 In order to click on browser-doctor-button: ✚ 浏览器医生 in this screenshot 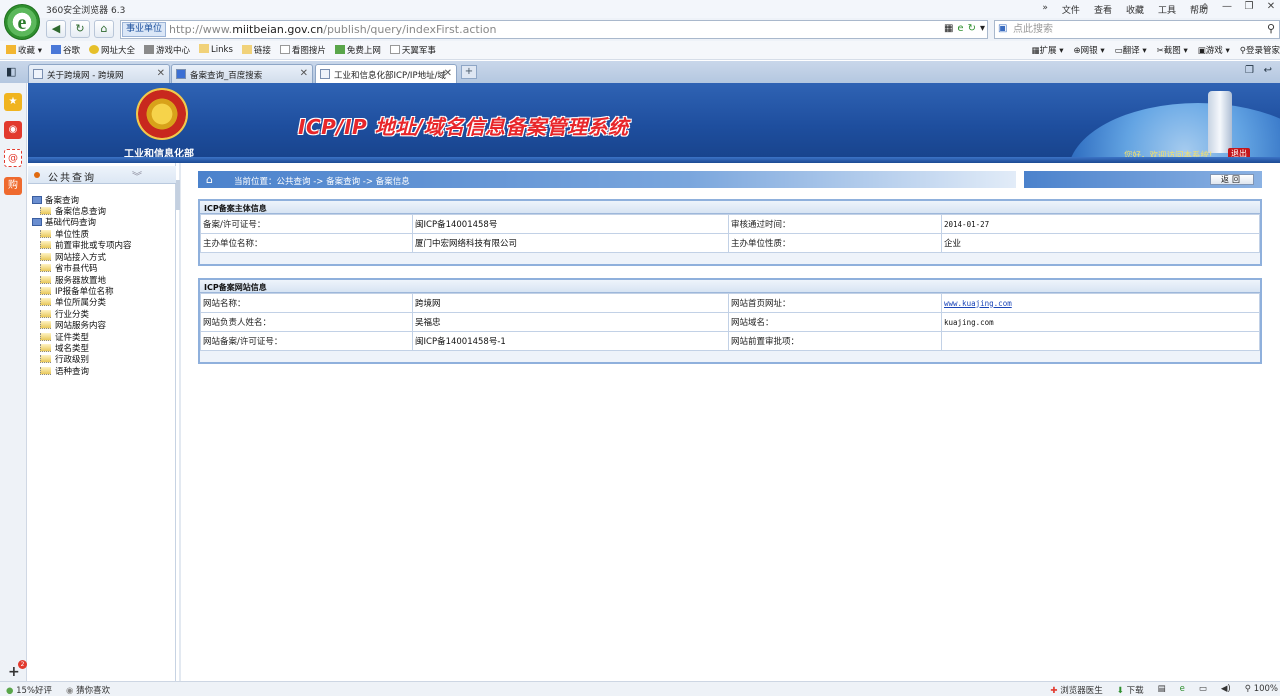, I will do `click(1076, 690)`.